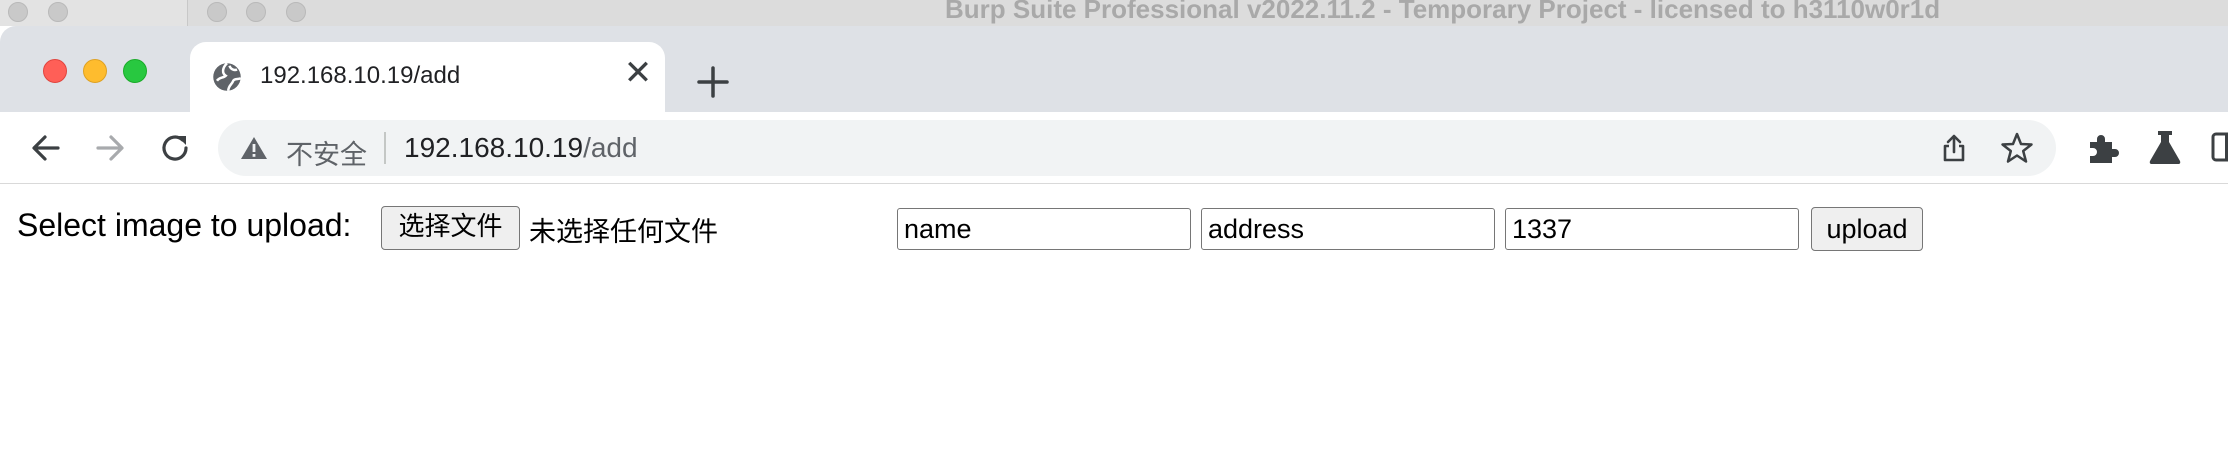 This screenshot has height=460, width=2228. Describe the element at coordinates (227, 76) in the screenshot. I see `globe-icon` at that location.